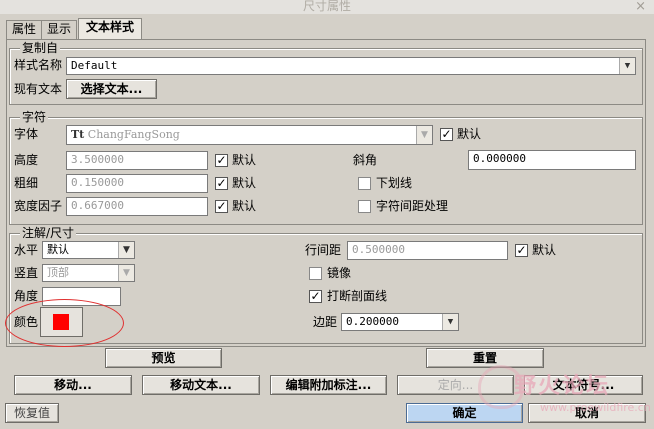 This screenshot has height=429, width=654. I want to click on height-label: 高度, so click(26, 160).